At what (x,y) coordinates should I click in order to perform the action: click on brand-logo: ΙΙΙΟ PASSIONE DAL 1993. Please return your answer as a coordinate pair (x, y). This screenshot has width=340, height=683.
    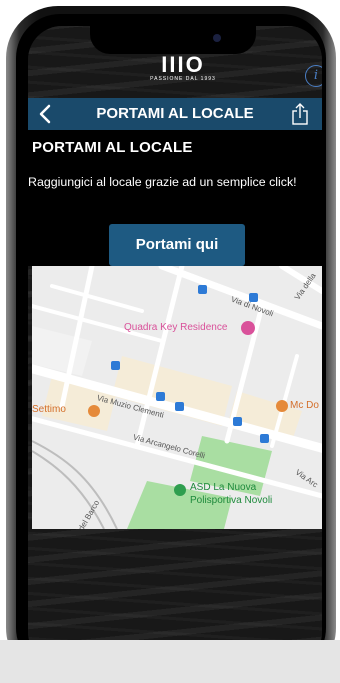
    Looking at the image, I should click on (183, 67).